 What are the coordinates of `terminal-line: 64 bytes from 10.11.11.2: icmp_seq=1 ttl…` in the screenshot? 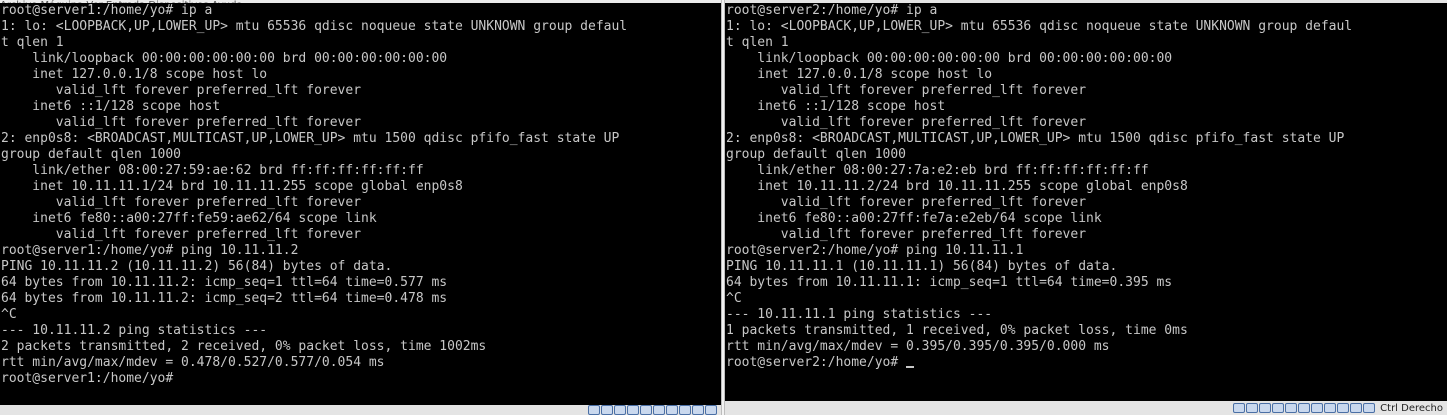 It's located at (224, 282).